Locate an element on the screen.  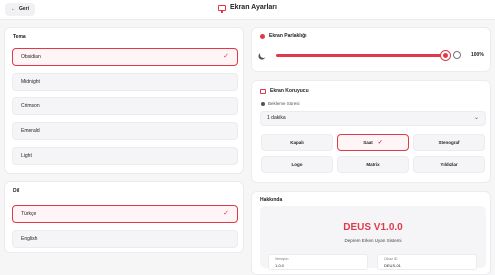
theme-option-label: Crimson is located at coordinates (30, 106).